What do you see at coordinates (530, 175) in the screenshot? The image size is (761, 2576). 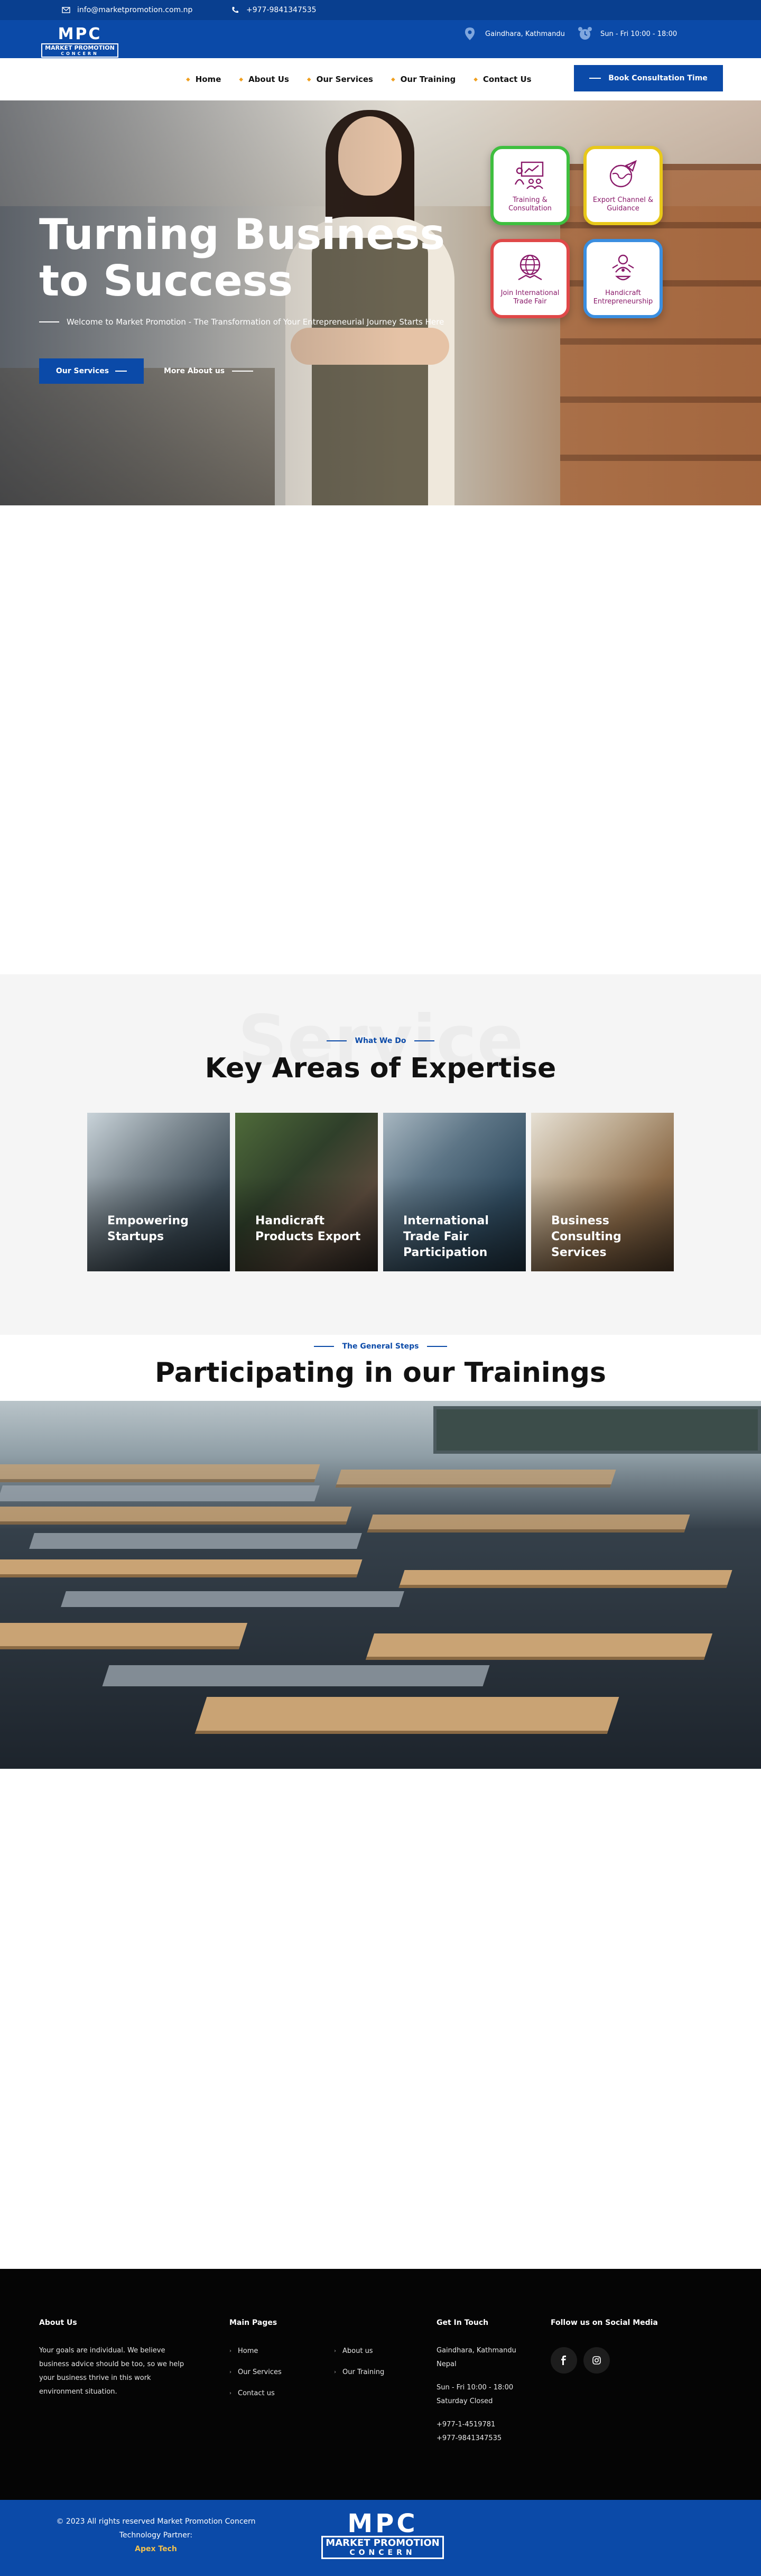 I see `training-icon` at bounding box center [530, 175].